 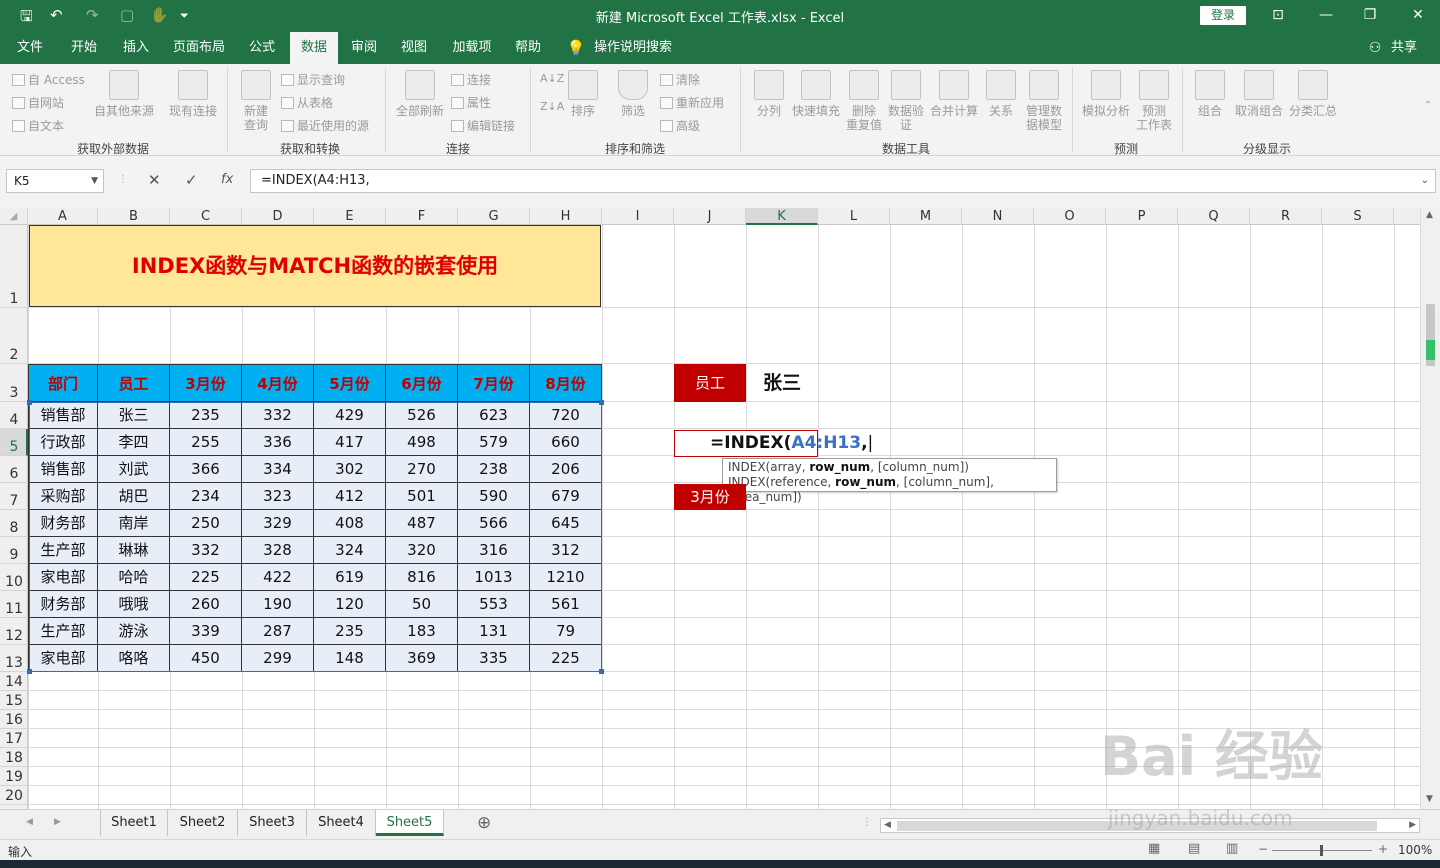 What do you see at coordinates (134, 823) in the screenshot?
I see `sheet-tab: Sheet1` at bounding box center [134, 823].